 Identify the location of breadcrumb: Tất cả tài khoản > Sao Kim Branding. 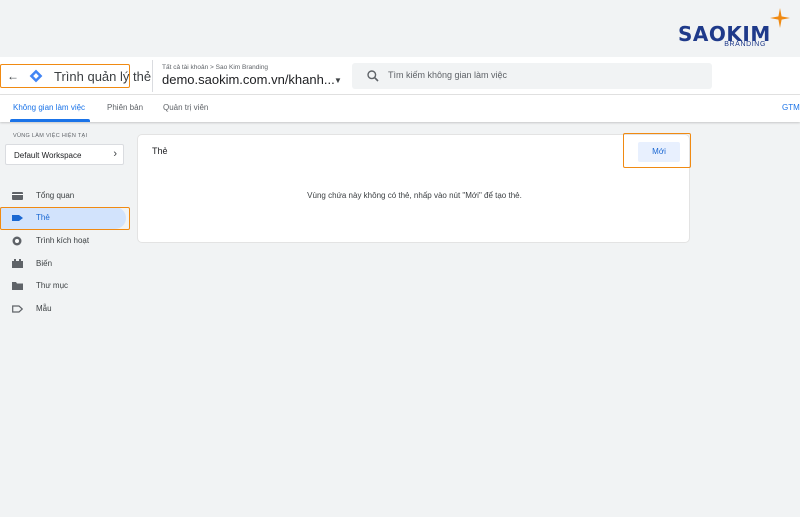
(215, 67).